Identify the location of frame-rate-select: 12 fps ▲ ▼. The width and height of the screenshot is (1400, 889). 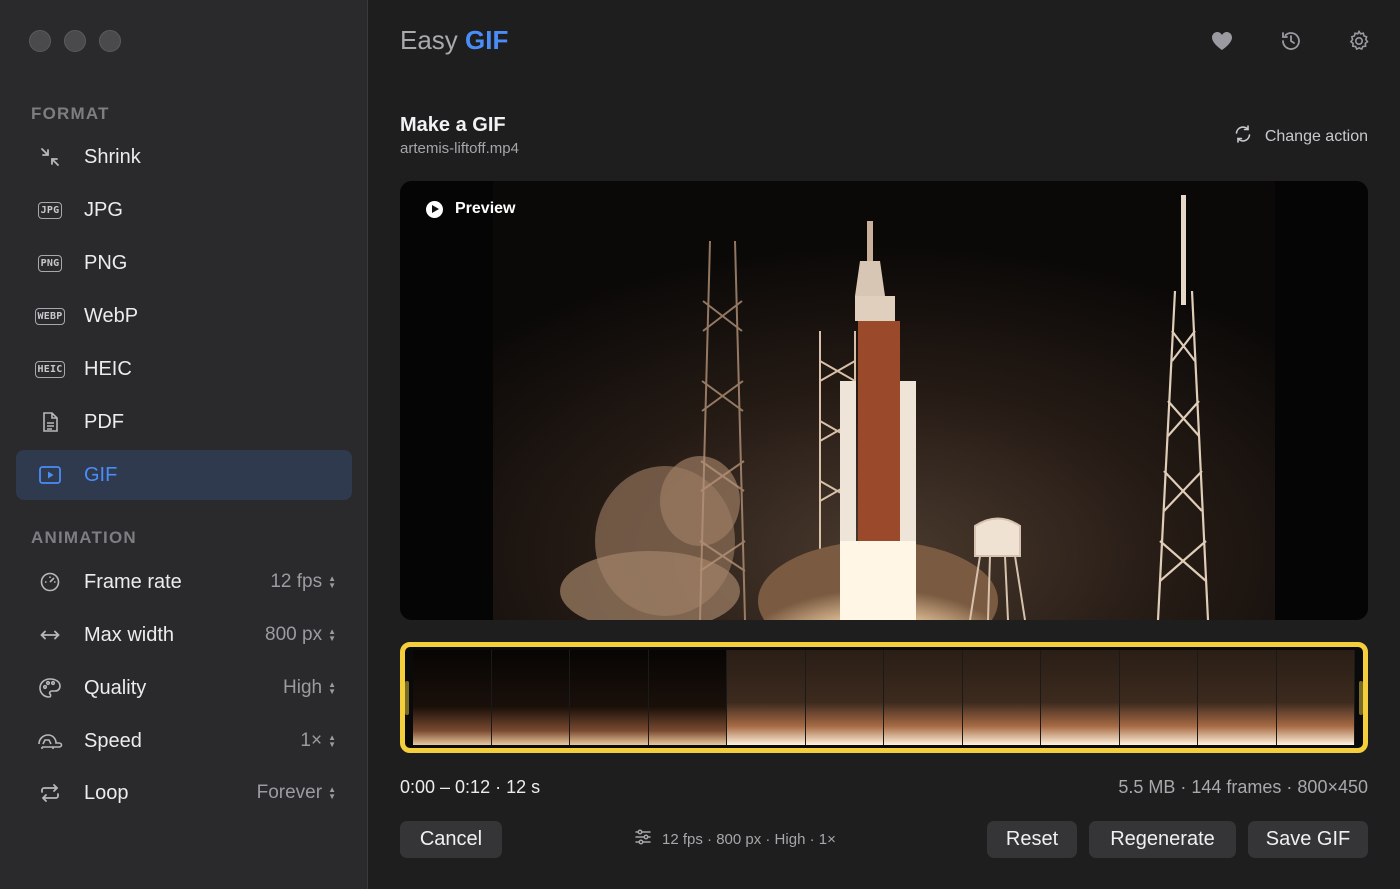
(303, 582).